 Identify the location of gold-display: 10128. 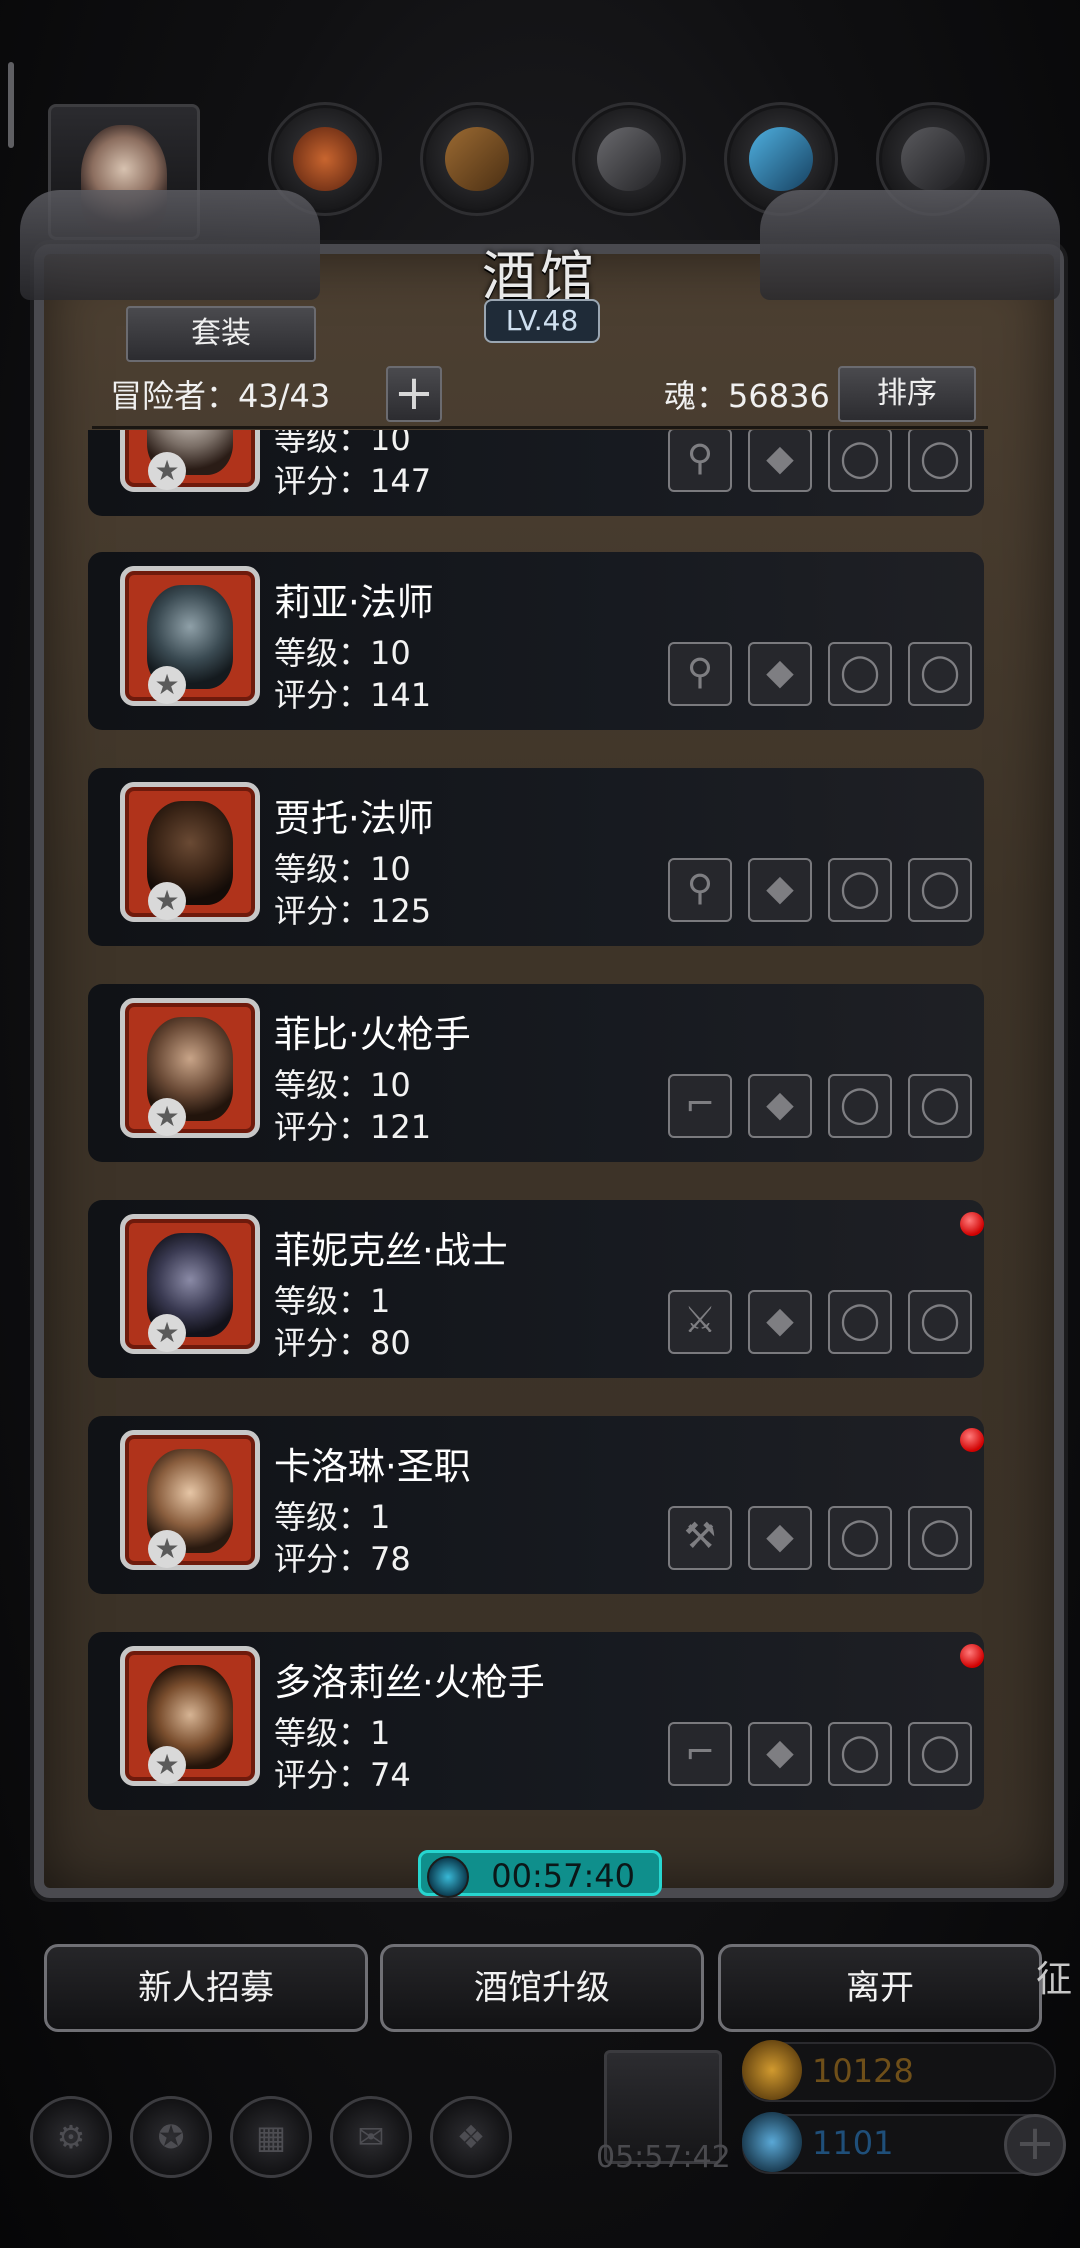
(899, 2071).